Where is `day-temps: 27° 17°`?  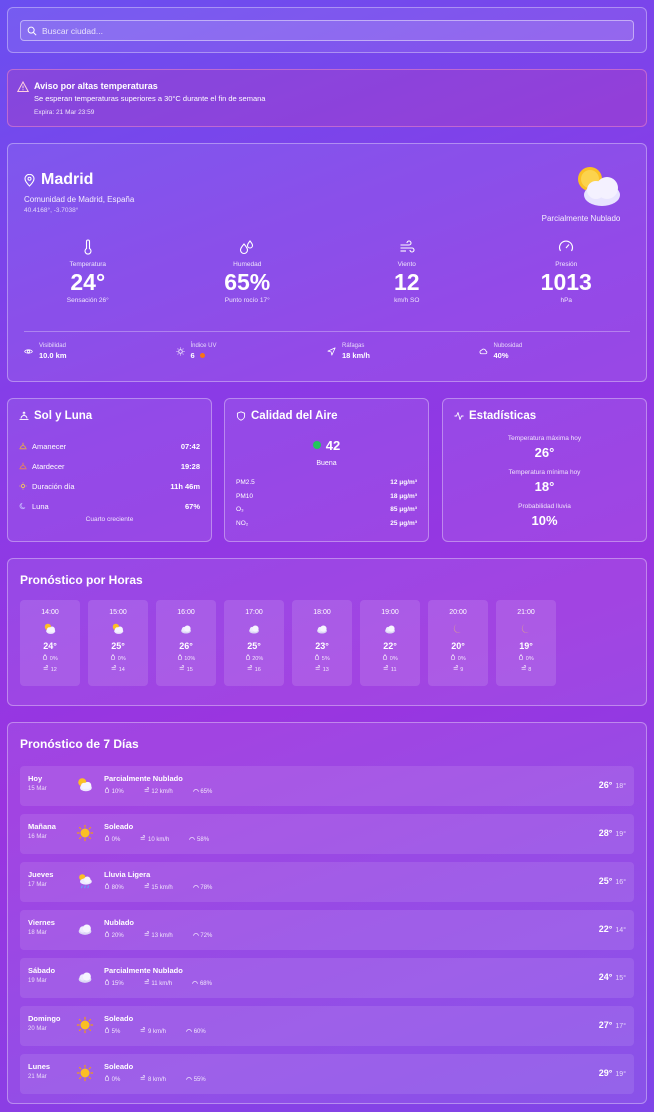
day-temps: 27° 17° is located at coordinates (612, 1025).